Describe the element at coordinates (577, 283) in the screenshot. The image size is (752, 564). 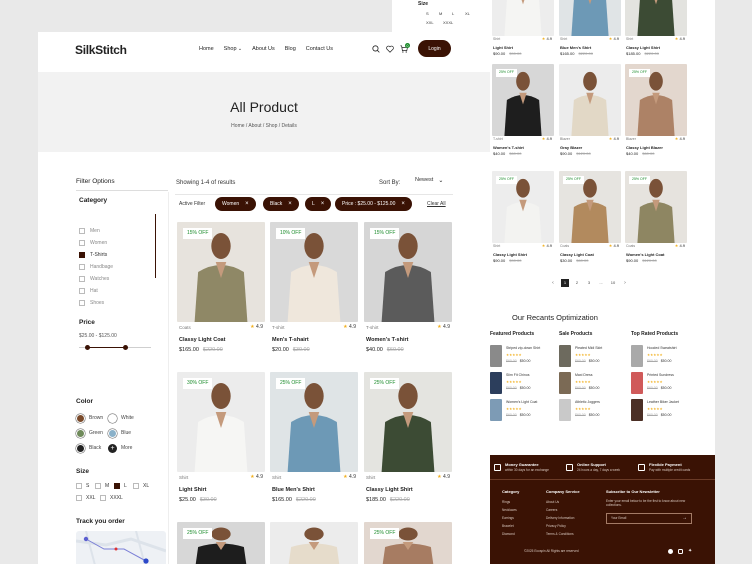
I see `page-number: 2` at that location.